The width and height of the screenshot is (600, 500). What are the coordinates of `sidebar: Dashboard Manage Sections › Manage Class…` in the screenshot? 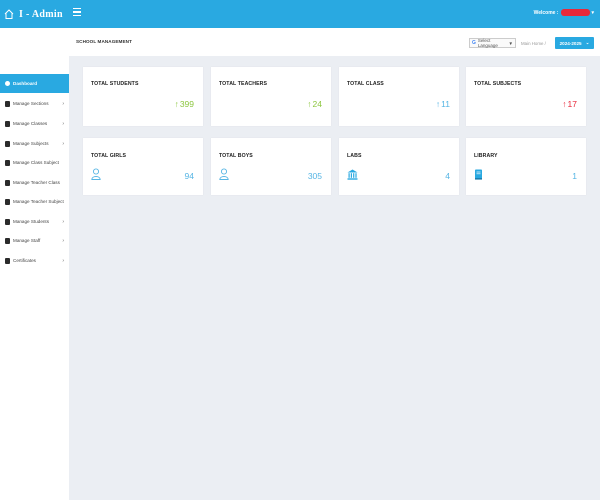 It's located at (34, 264).